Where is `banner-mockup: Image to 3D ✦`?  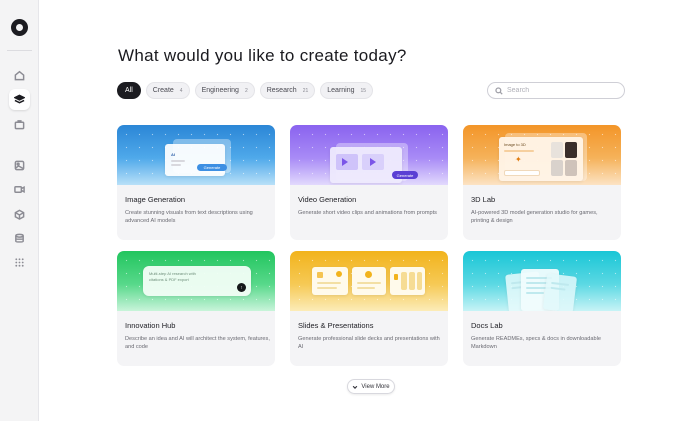
banner-mockup: Image to 3D ✦ is located at coordinates (541, 159).